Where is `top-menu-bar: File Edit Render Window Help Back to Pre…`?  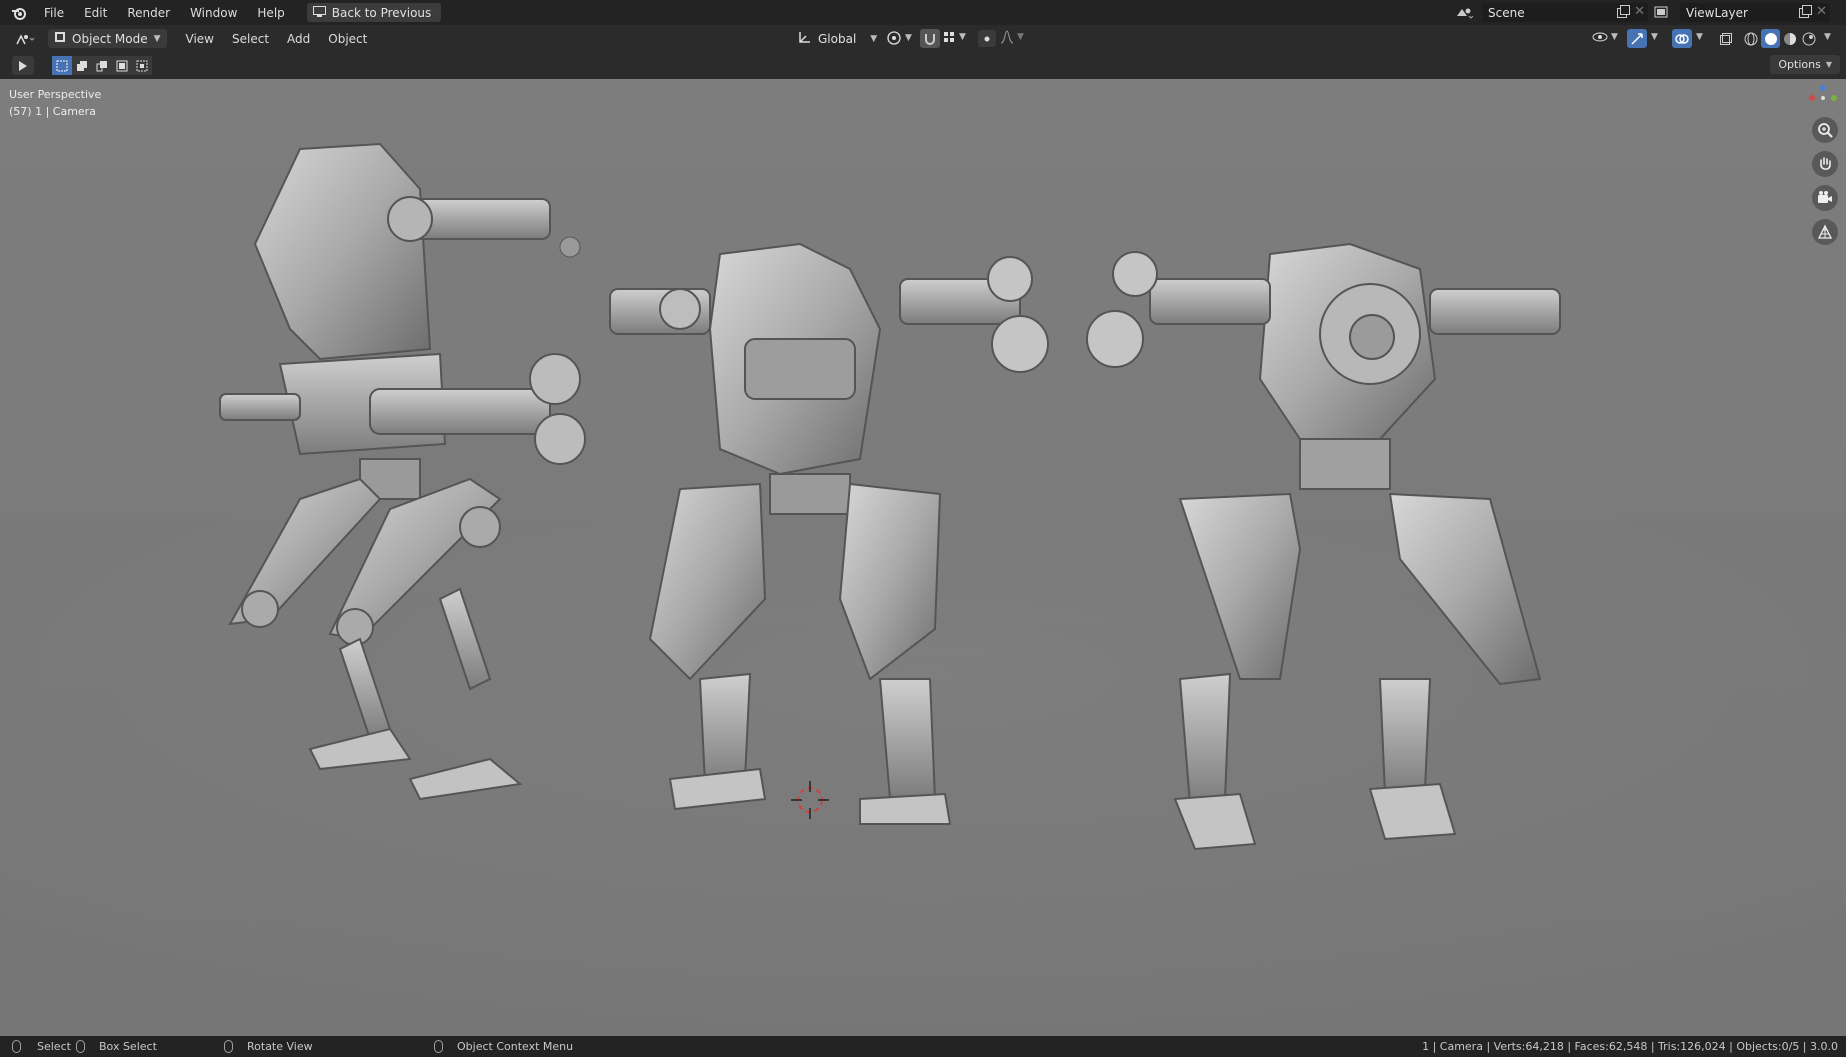 top-menu-bar: File Edit Render Window Help Back to Pre… is located at coordinates (923, 12).